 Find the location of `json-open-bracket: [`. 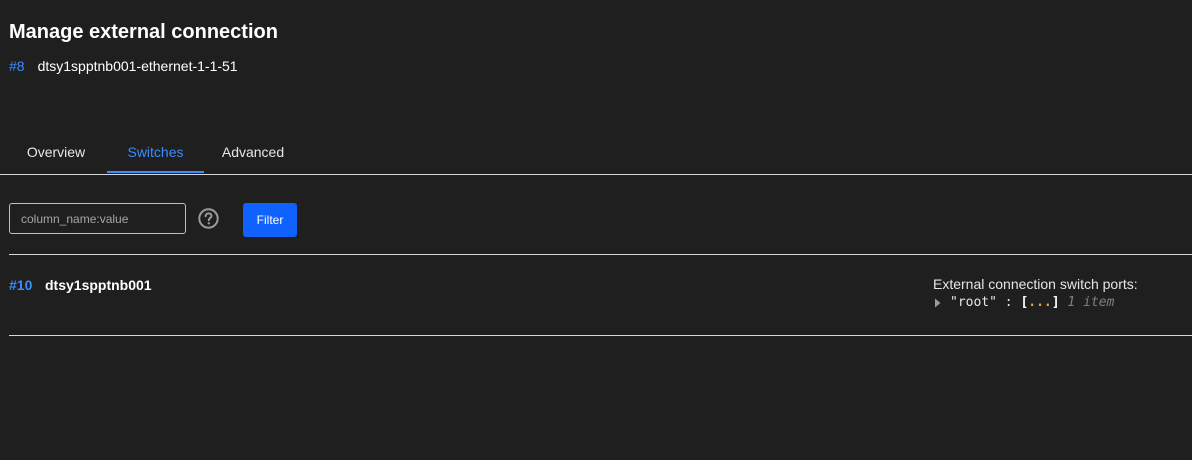

json-open-bracket: [ is located at coordinates (1024, 302).